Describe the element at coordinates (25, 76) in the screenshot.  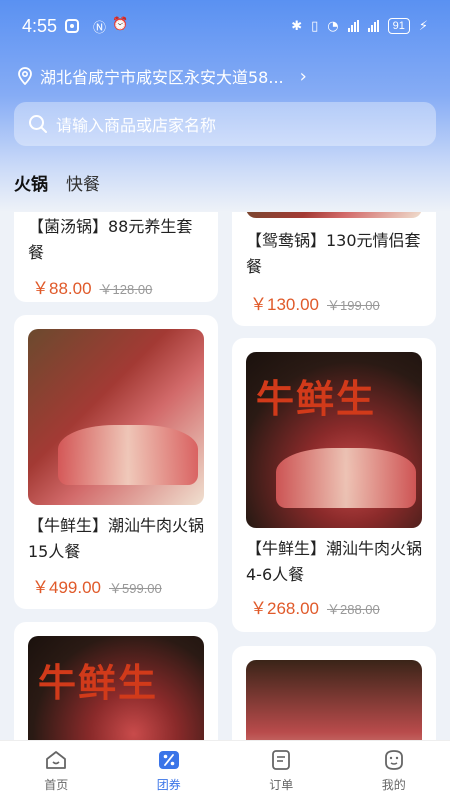
I see `location-pin-icon` at that location.